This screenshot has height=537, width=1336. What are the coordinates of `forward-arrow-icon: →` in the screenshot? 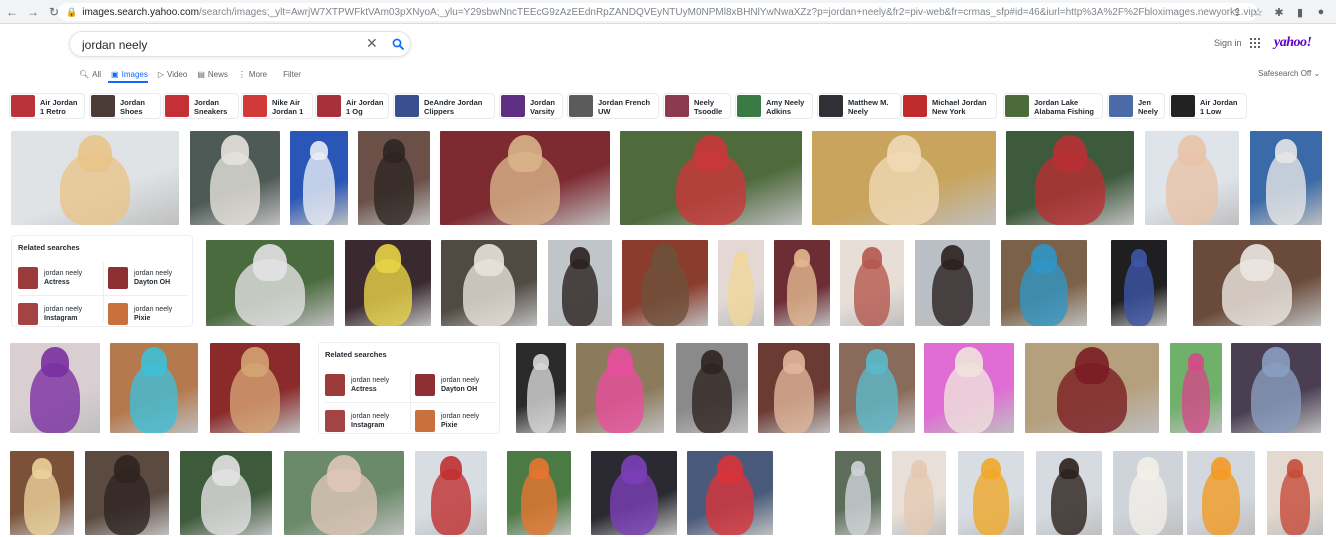 It's located at (33, 12).